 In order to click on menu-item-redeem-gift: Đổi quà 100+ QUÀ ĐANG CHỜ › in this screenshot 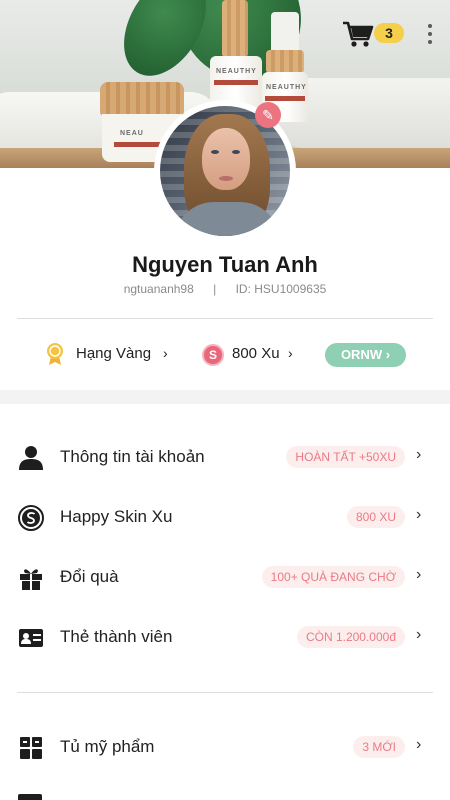, I will do `click(225, 578)`.